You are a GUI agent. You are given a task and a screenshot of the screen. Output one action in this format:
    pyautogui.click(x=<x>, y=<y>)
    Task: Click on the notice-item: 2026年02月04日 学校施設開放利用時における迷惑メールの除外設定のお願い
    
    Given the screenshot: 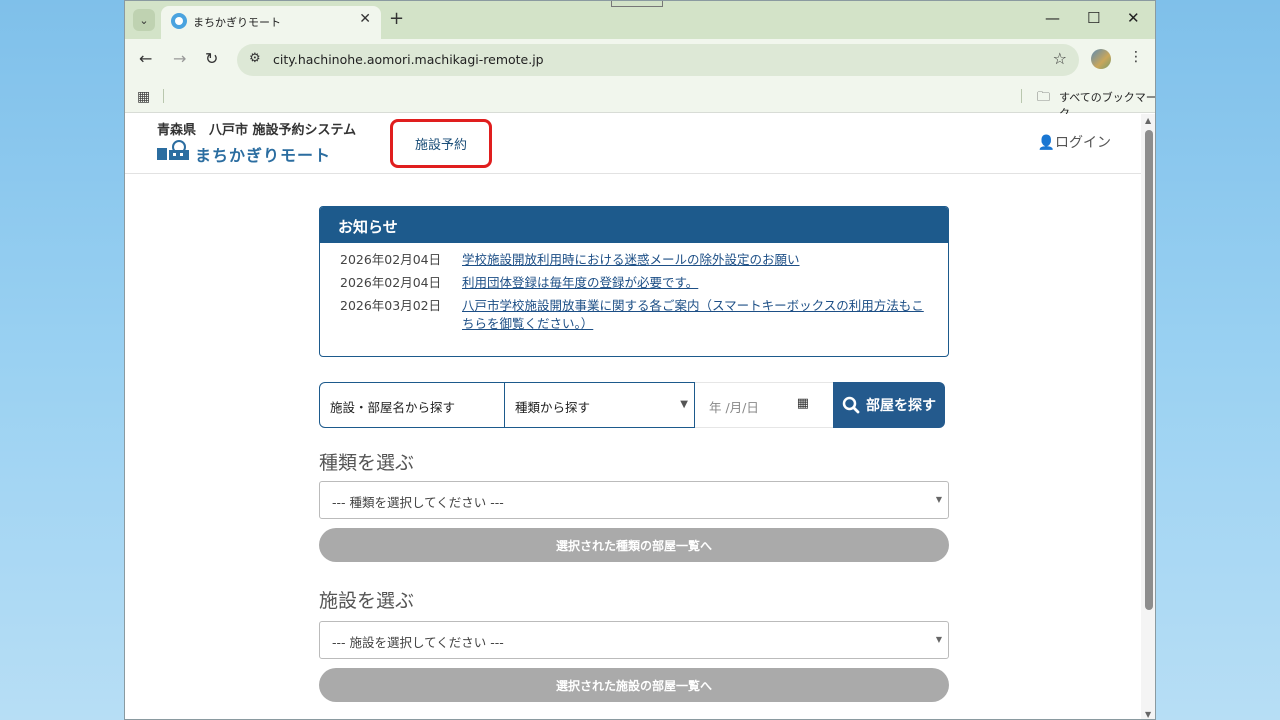 What is the action you would take?
    pyautogui.click(x=634, y=260)
    